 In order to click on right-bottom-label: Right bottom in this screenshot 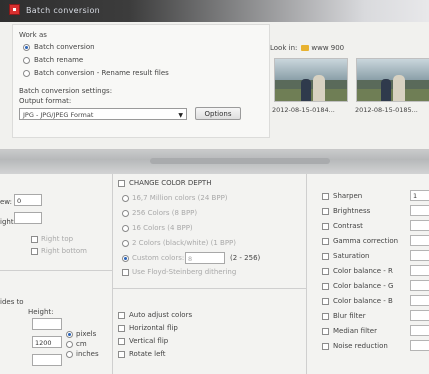, I will do `click(64, 251)`.